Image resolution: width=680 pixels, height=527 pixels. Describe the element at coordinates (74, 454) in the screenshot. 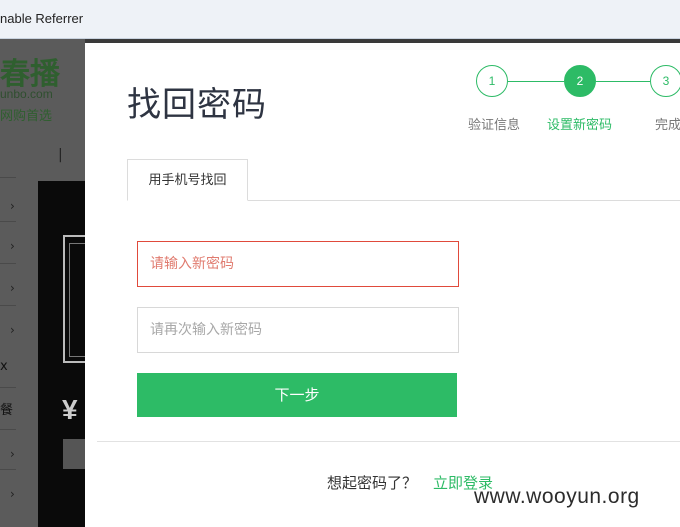

I see `banner-button` at that location.